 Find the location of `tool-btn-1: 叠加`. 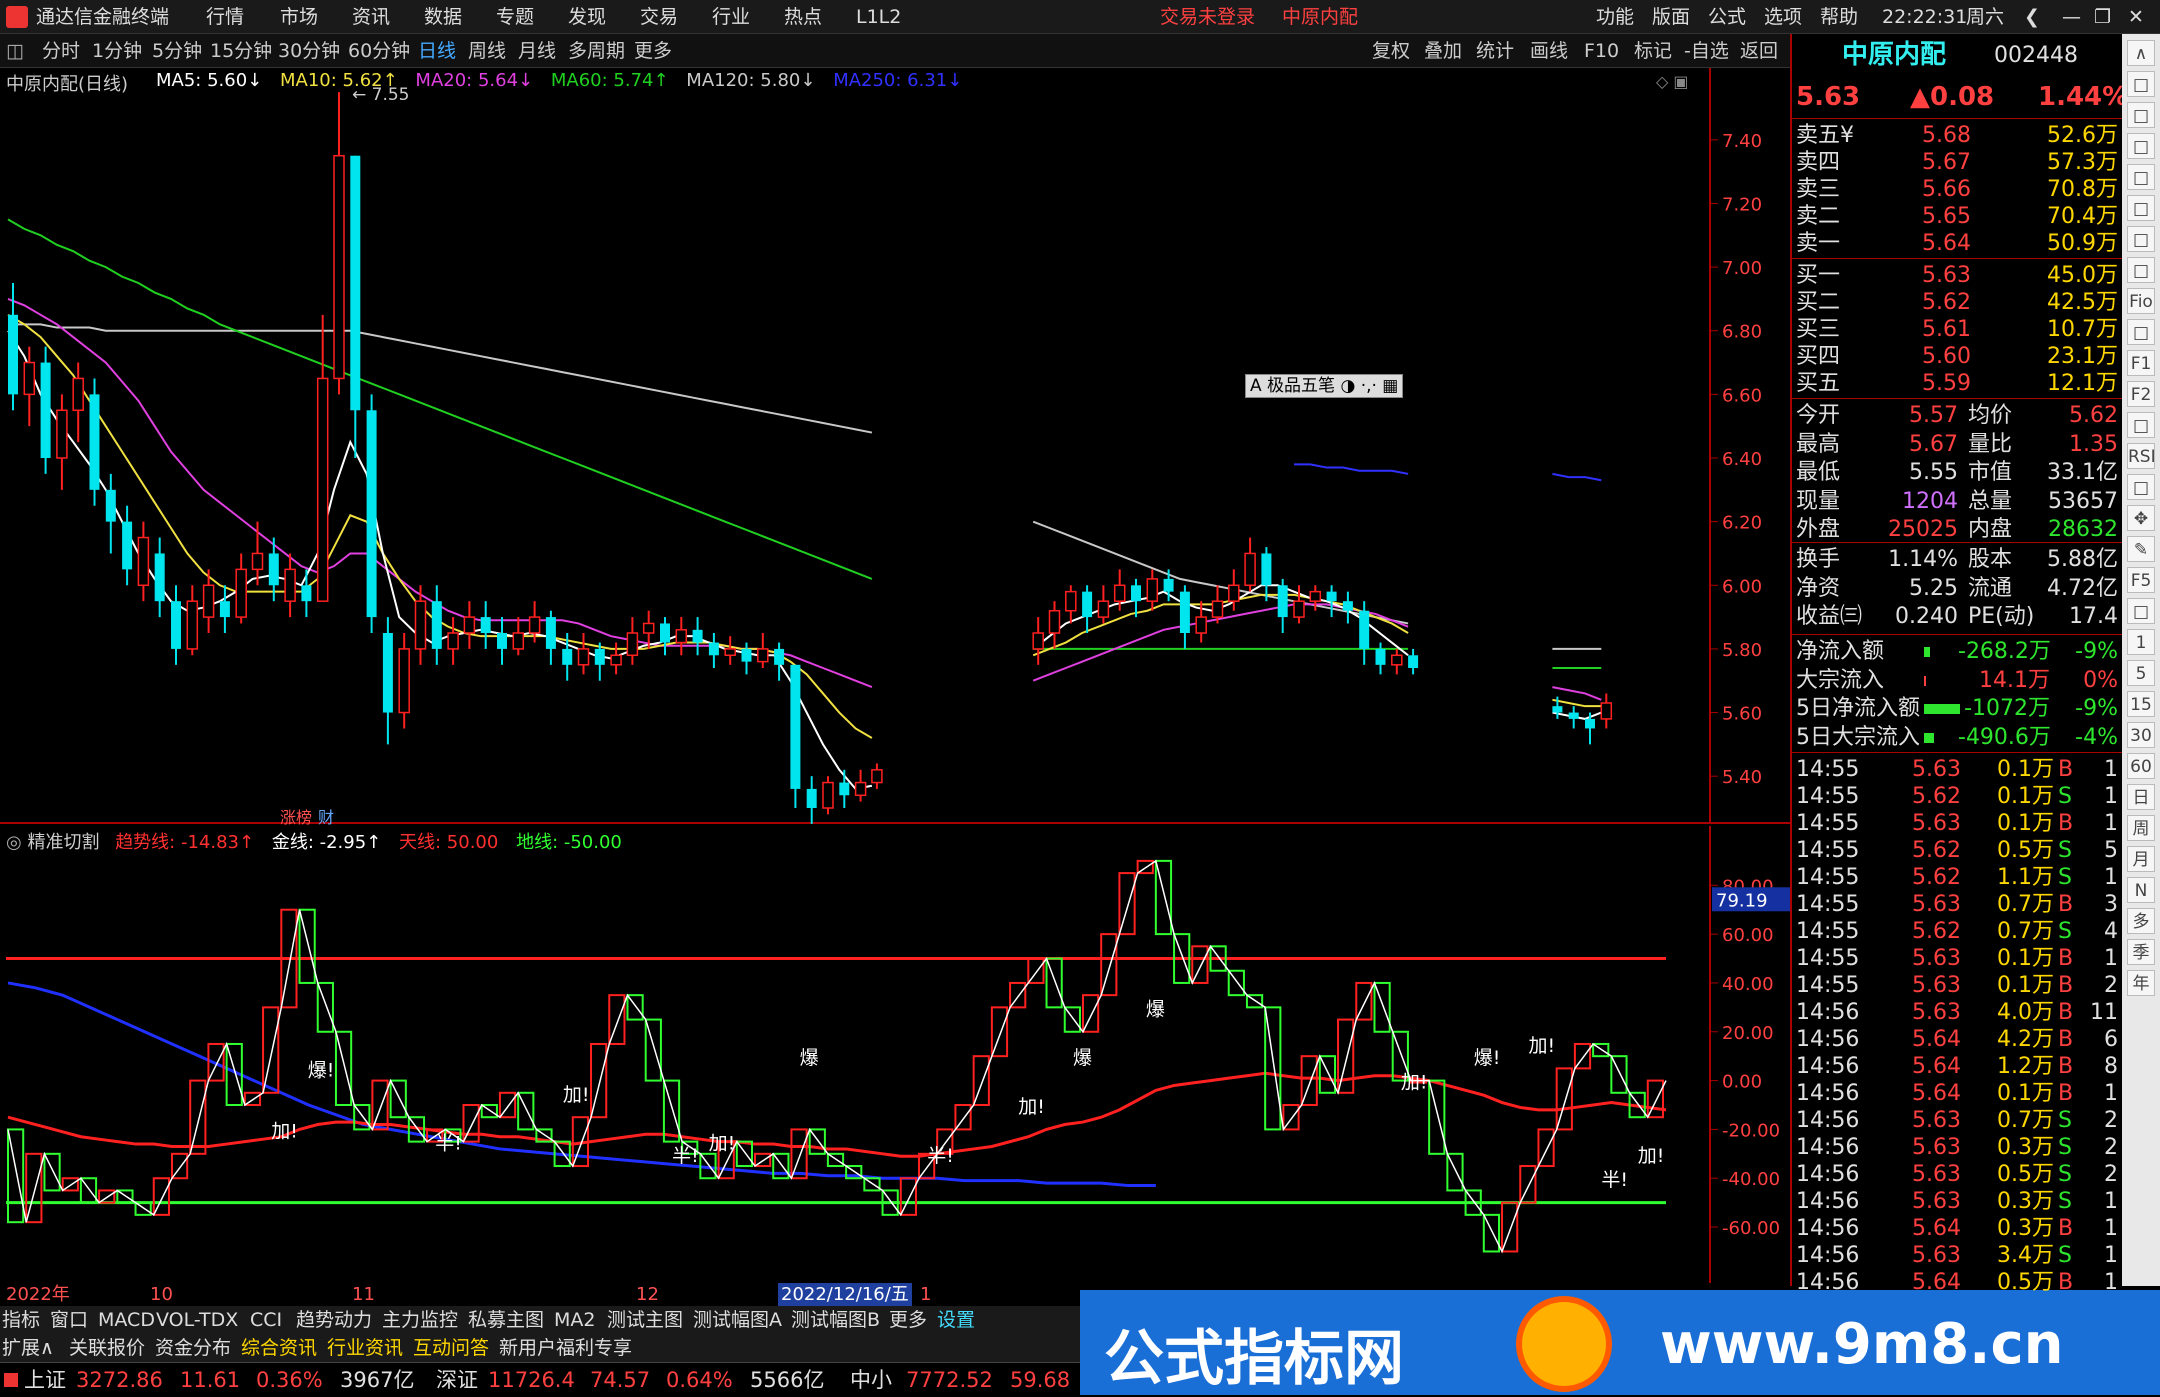

tool-btn-1: 叠加 is located at coordinates (1443, 51).